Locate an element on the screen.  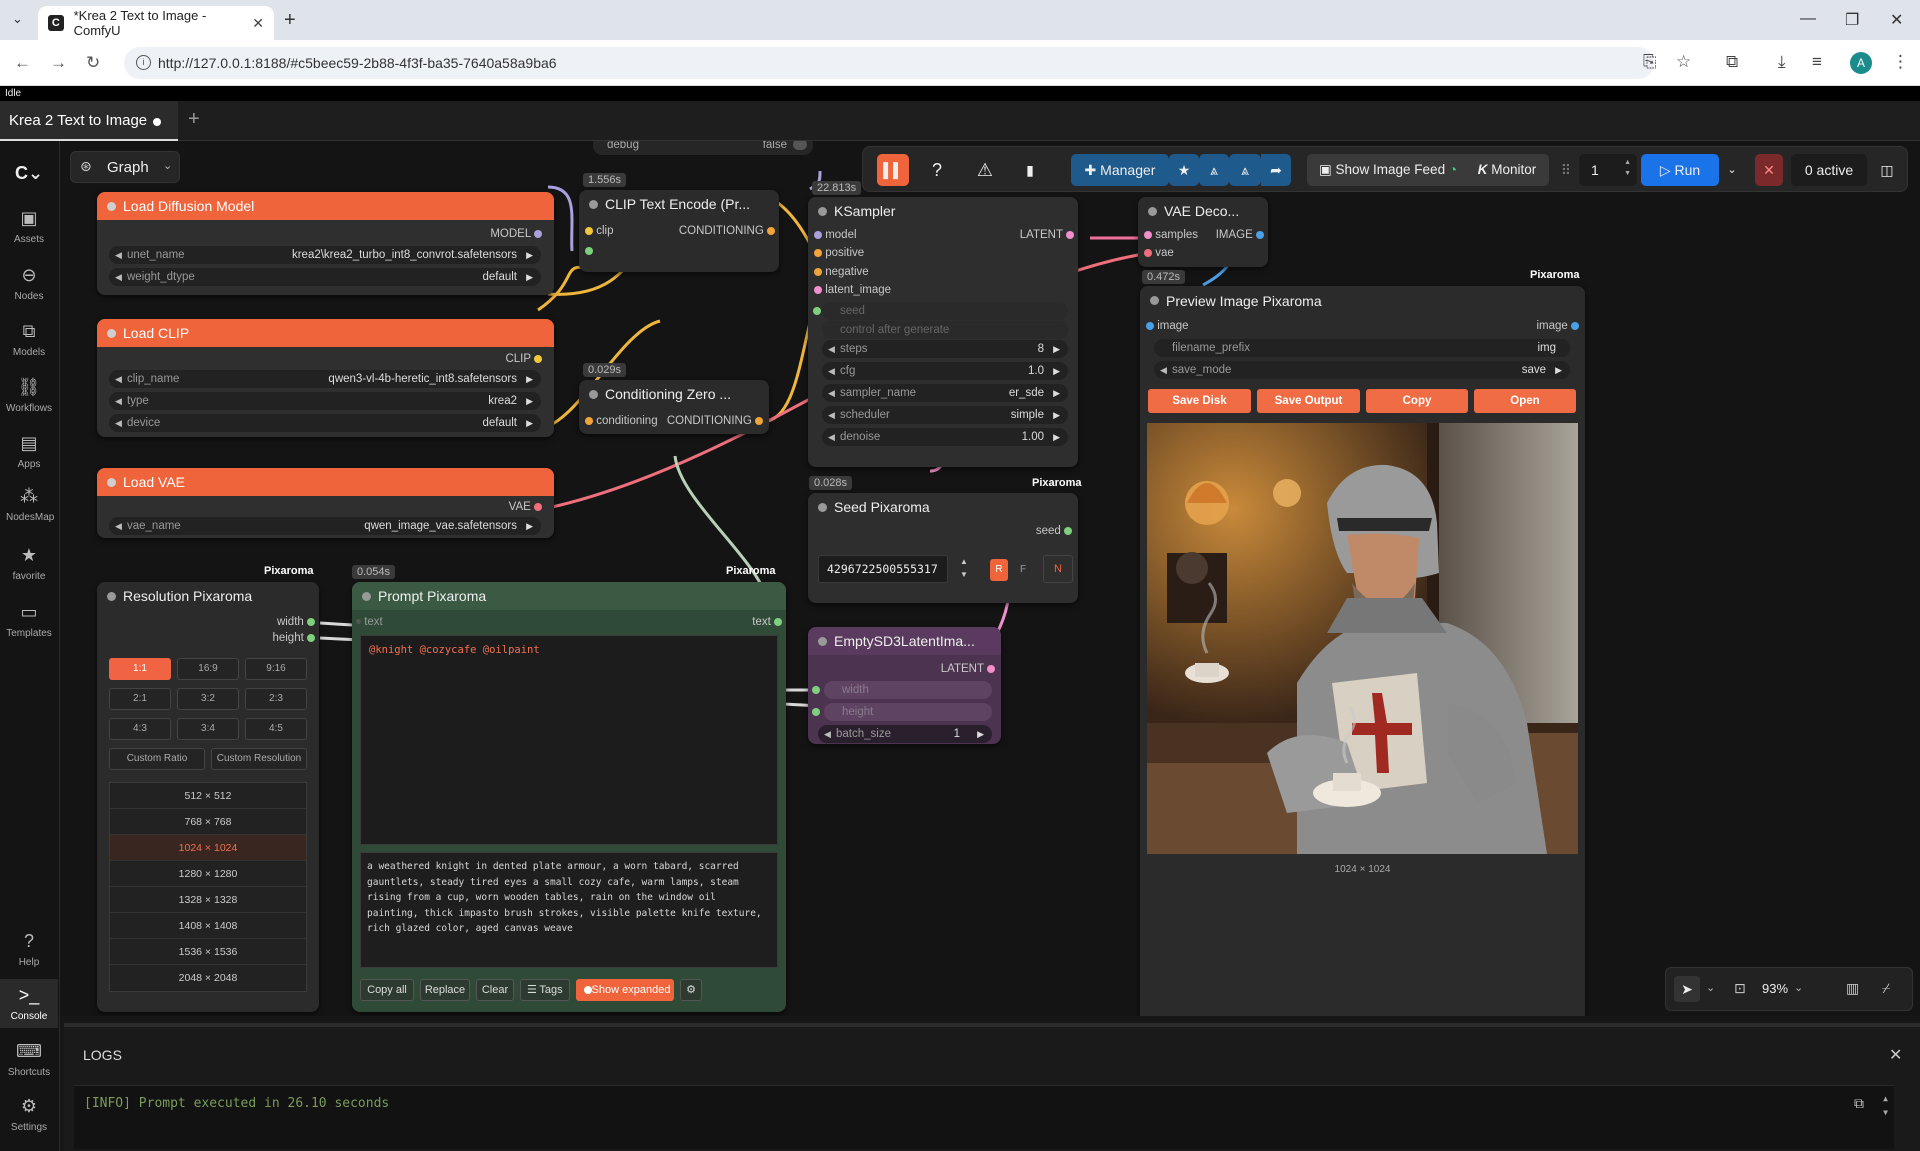
input-negative: negative is located at coordinates (841, 272).